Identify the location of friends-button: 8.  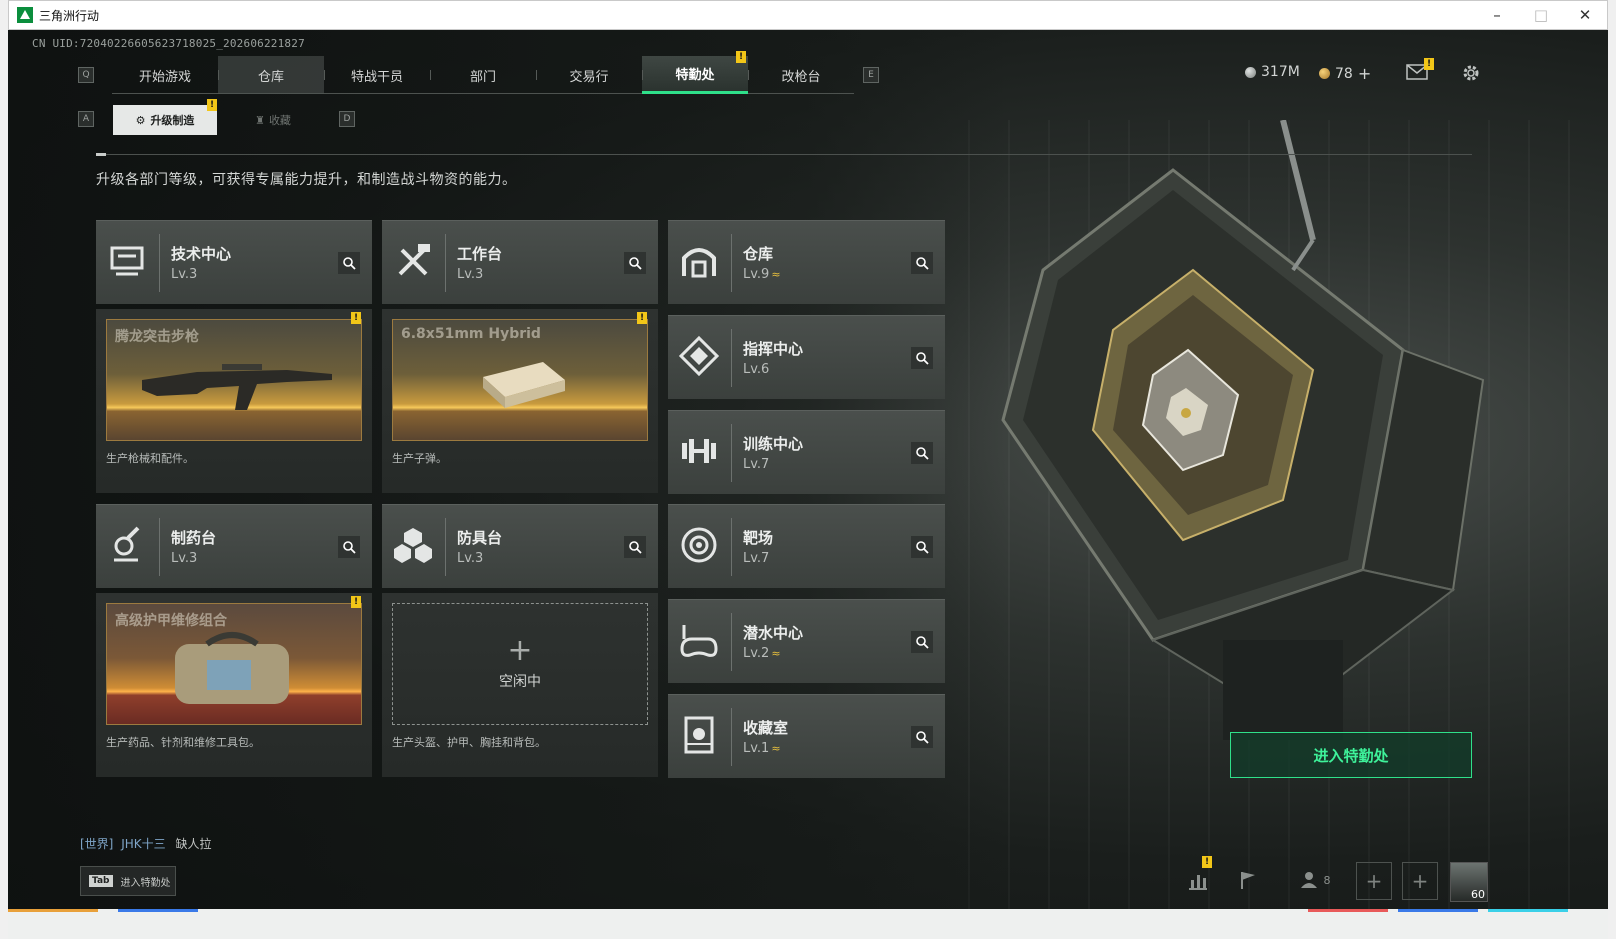
(1315, 880).